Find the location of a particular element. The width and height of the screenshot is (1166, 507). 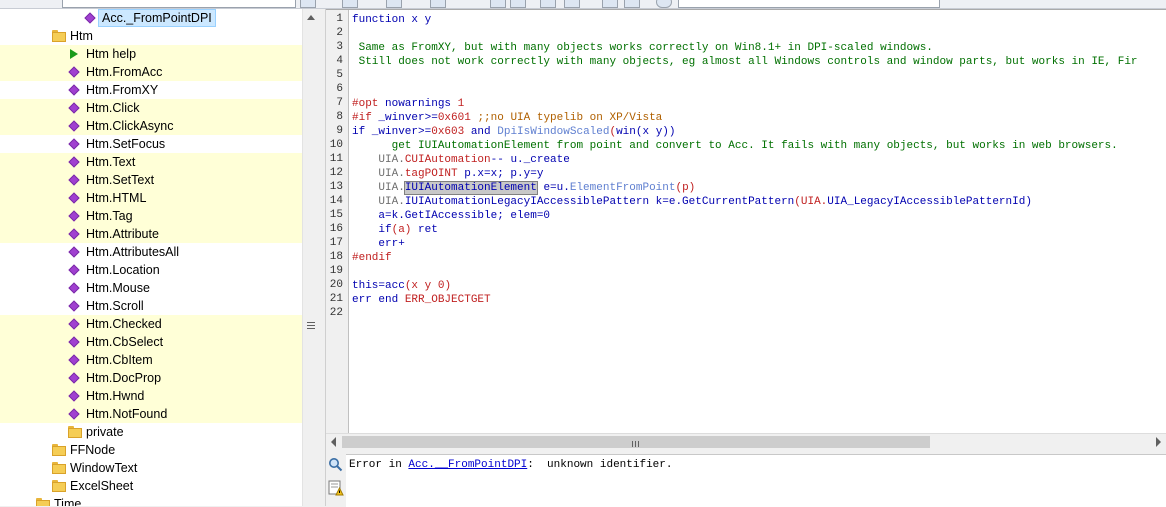

error-function-link: Acc.__FromPointDPI is located at coordinates (467, 465).